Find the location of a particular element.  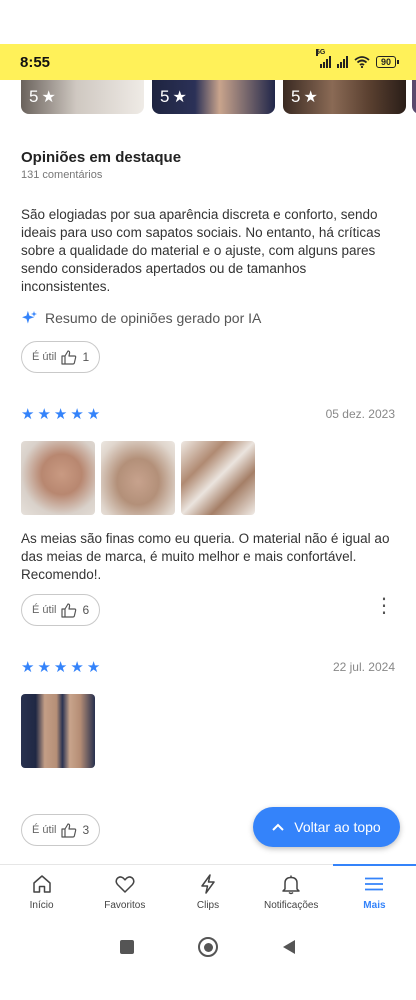

nav-item-notifications: Notificações is located at coordinates (291, 891).